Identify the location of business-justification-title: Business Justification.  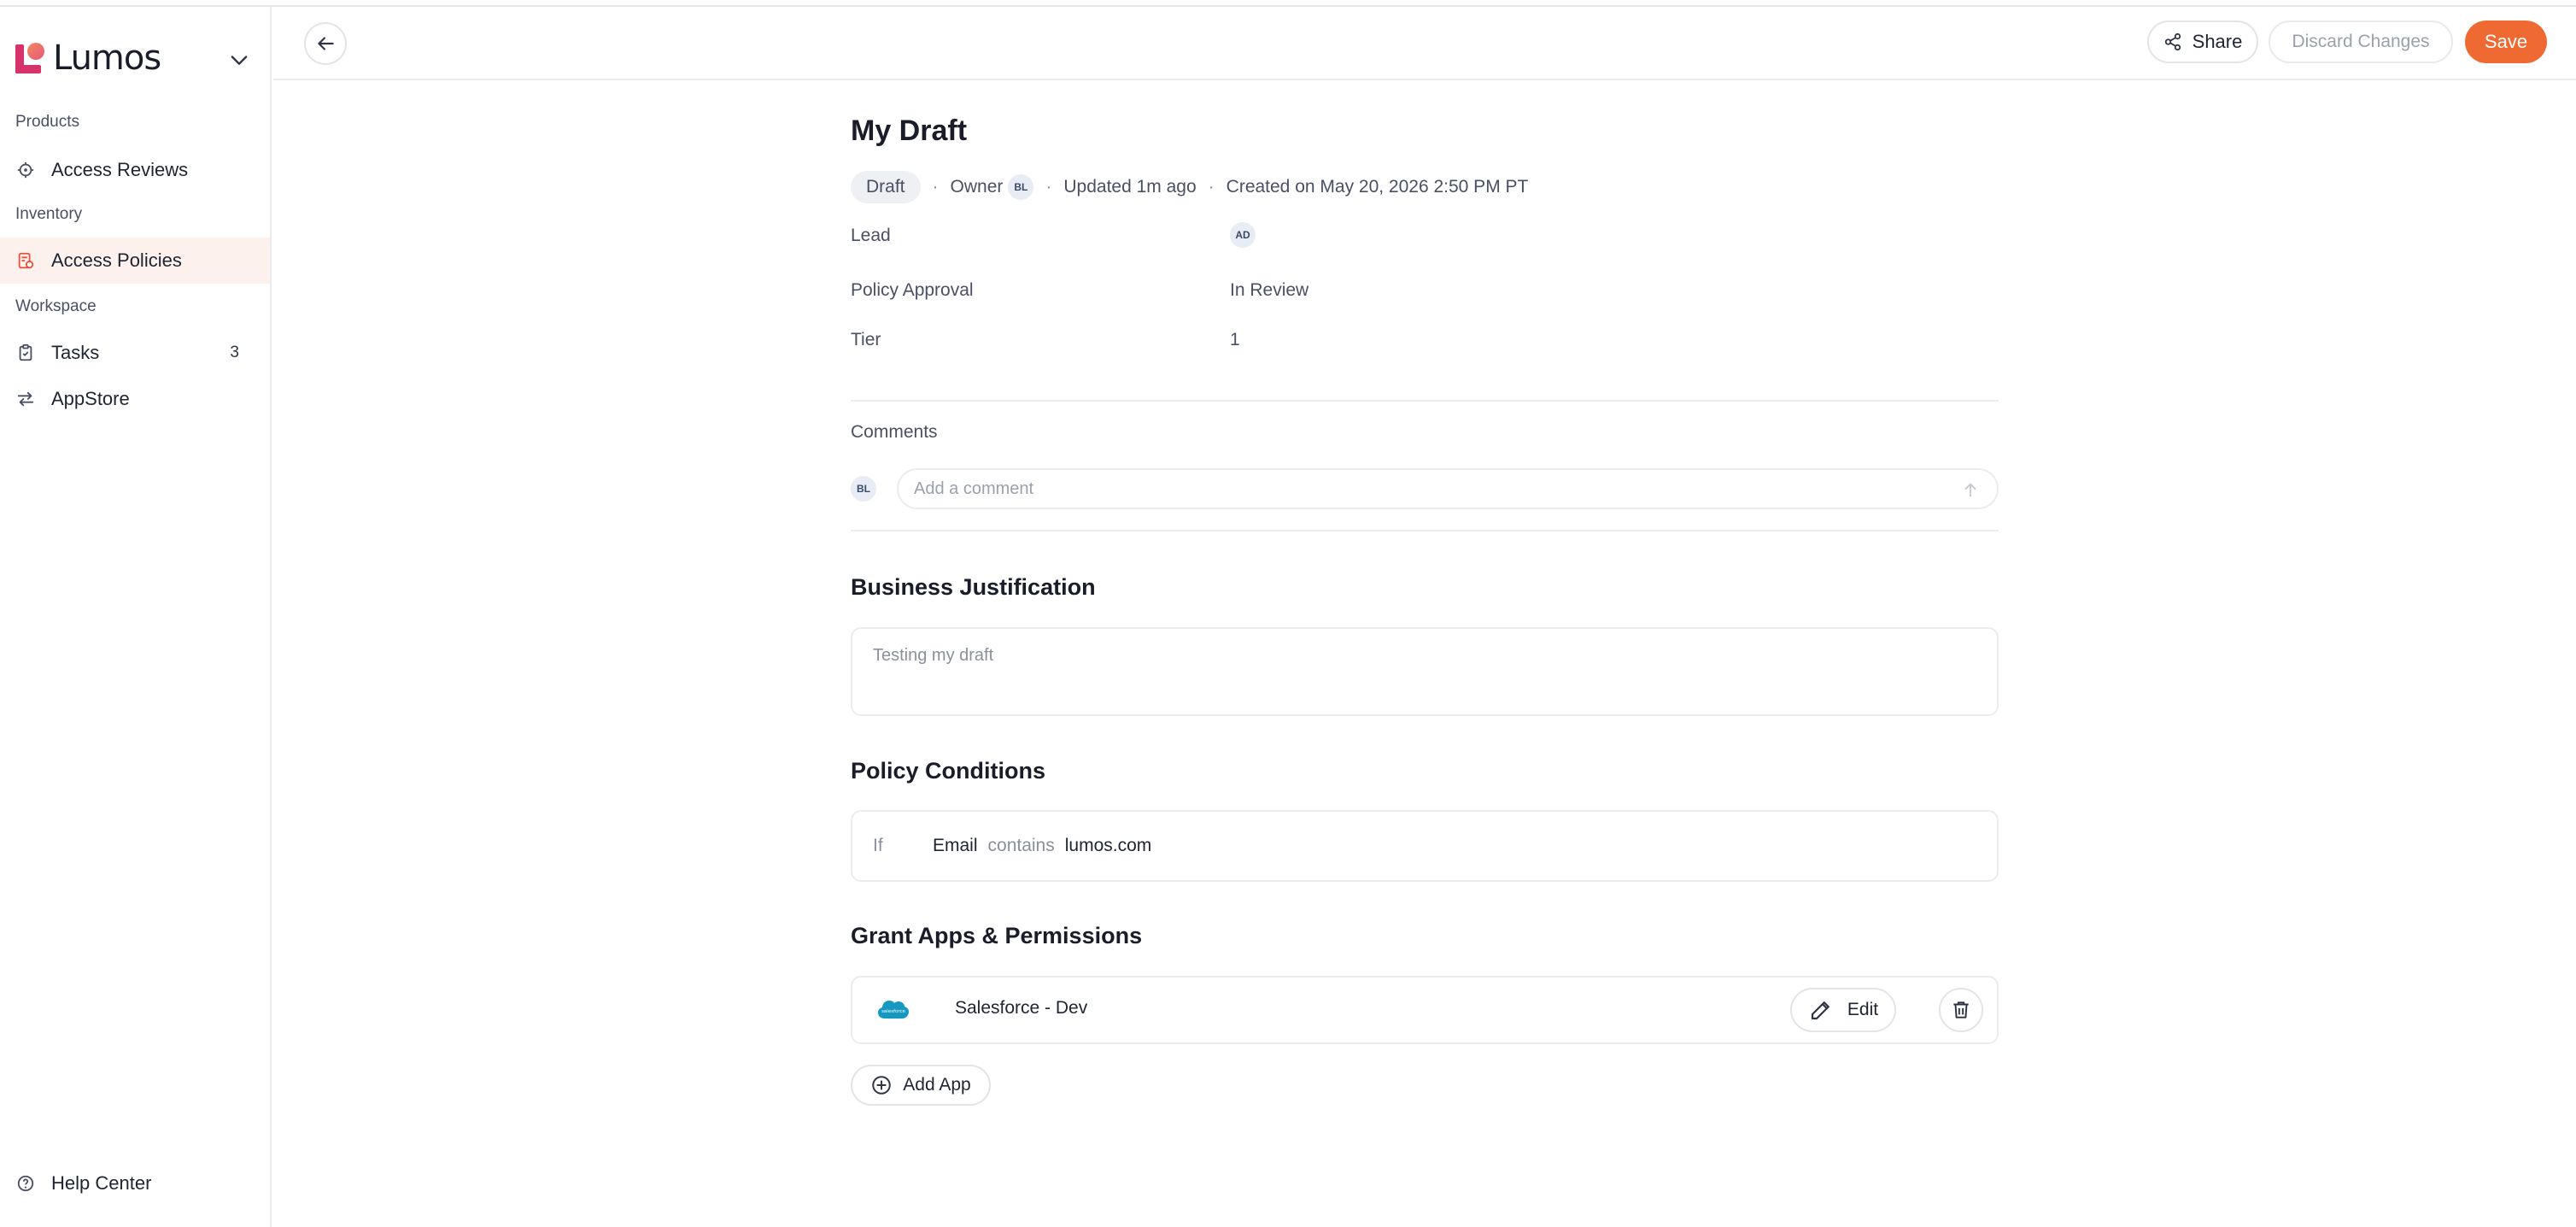
(973, 587).